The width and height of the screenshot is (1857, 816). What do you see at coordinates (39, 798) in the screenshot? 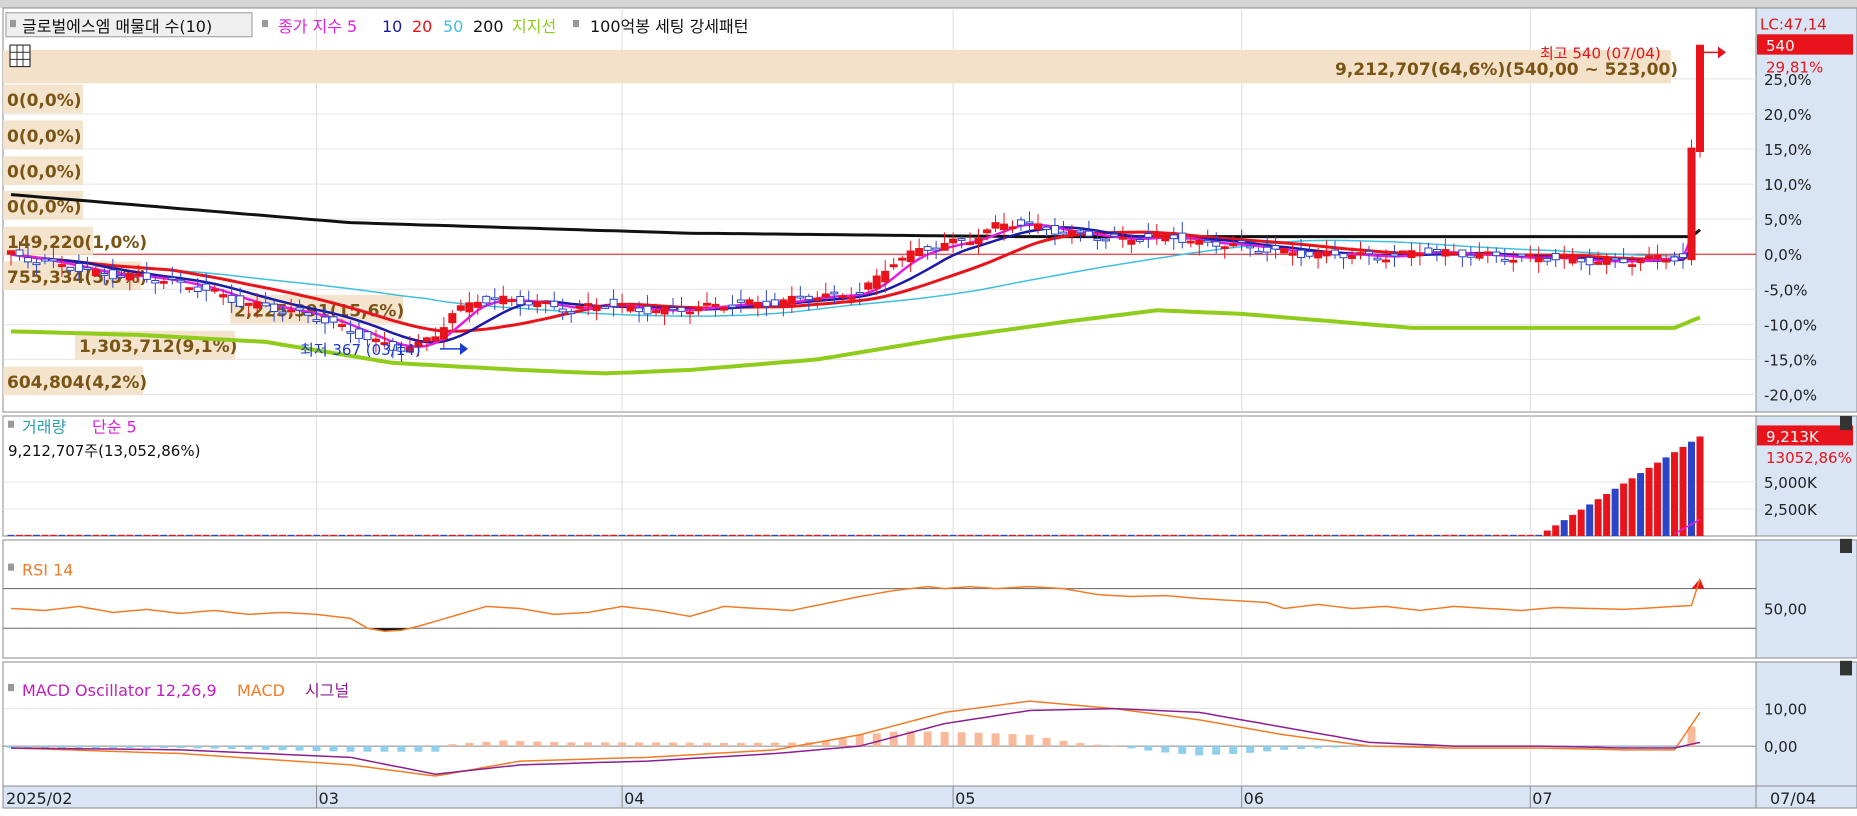
I see `x-axis-label: 2025/02` at bounding box center [39, 798].